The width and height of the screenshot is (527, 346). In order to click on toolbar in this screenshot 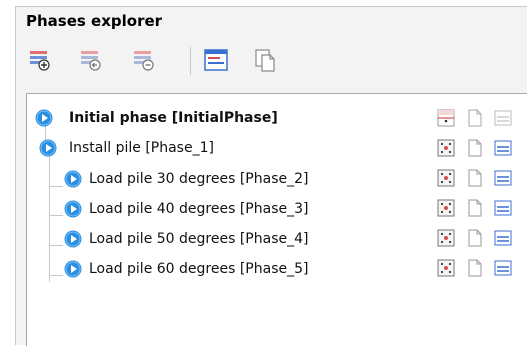, I will do `click(274, 61)`.